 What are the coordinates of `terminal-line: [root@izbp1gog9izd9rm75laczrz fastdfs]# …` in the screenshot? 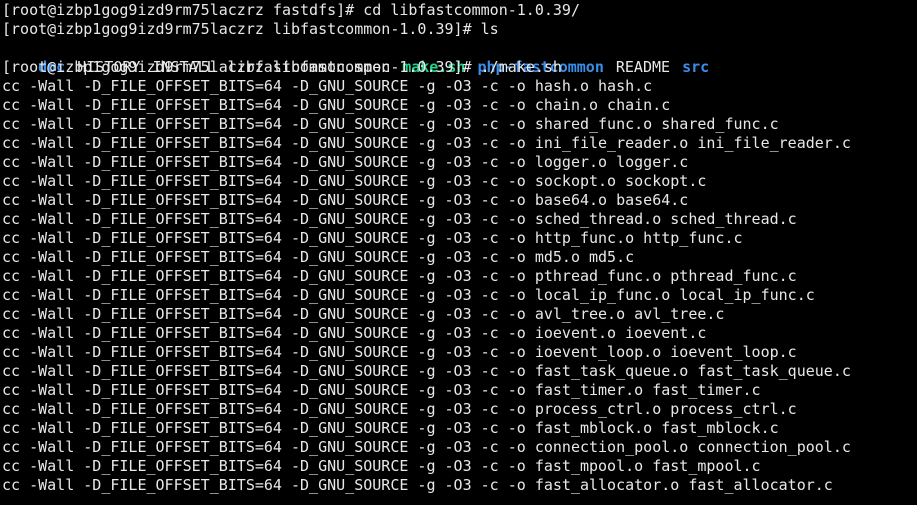 It's located at (291, 10).